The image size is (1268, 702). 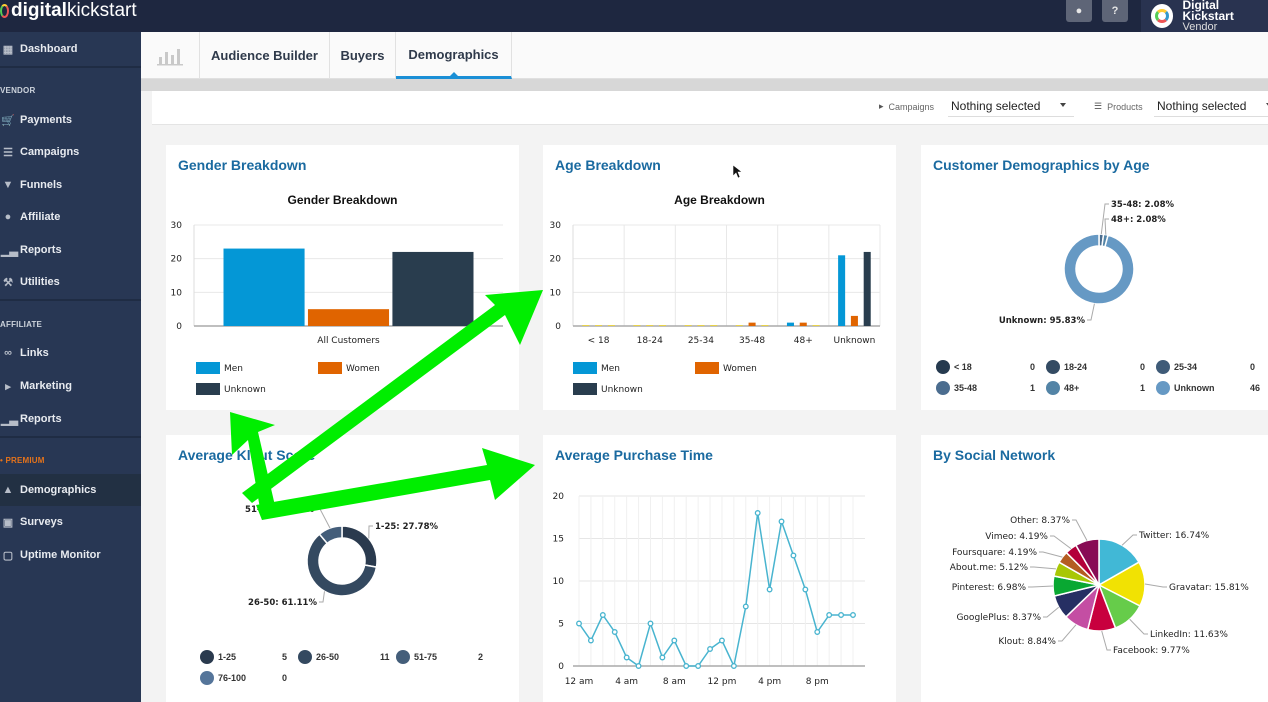 What do you see at coordinates (1033, 367) in the screenshot?
I see `legend-value: 0` at bounding box center [1033, 367].